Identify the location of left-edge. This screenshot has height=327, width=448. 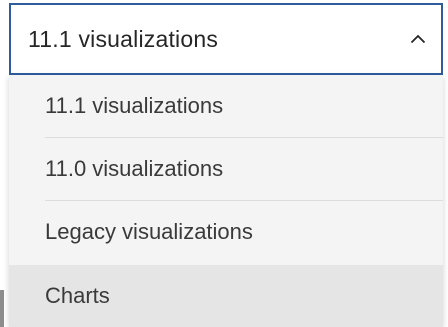
(4, 163).